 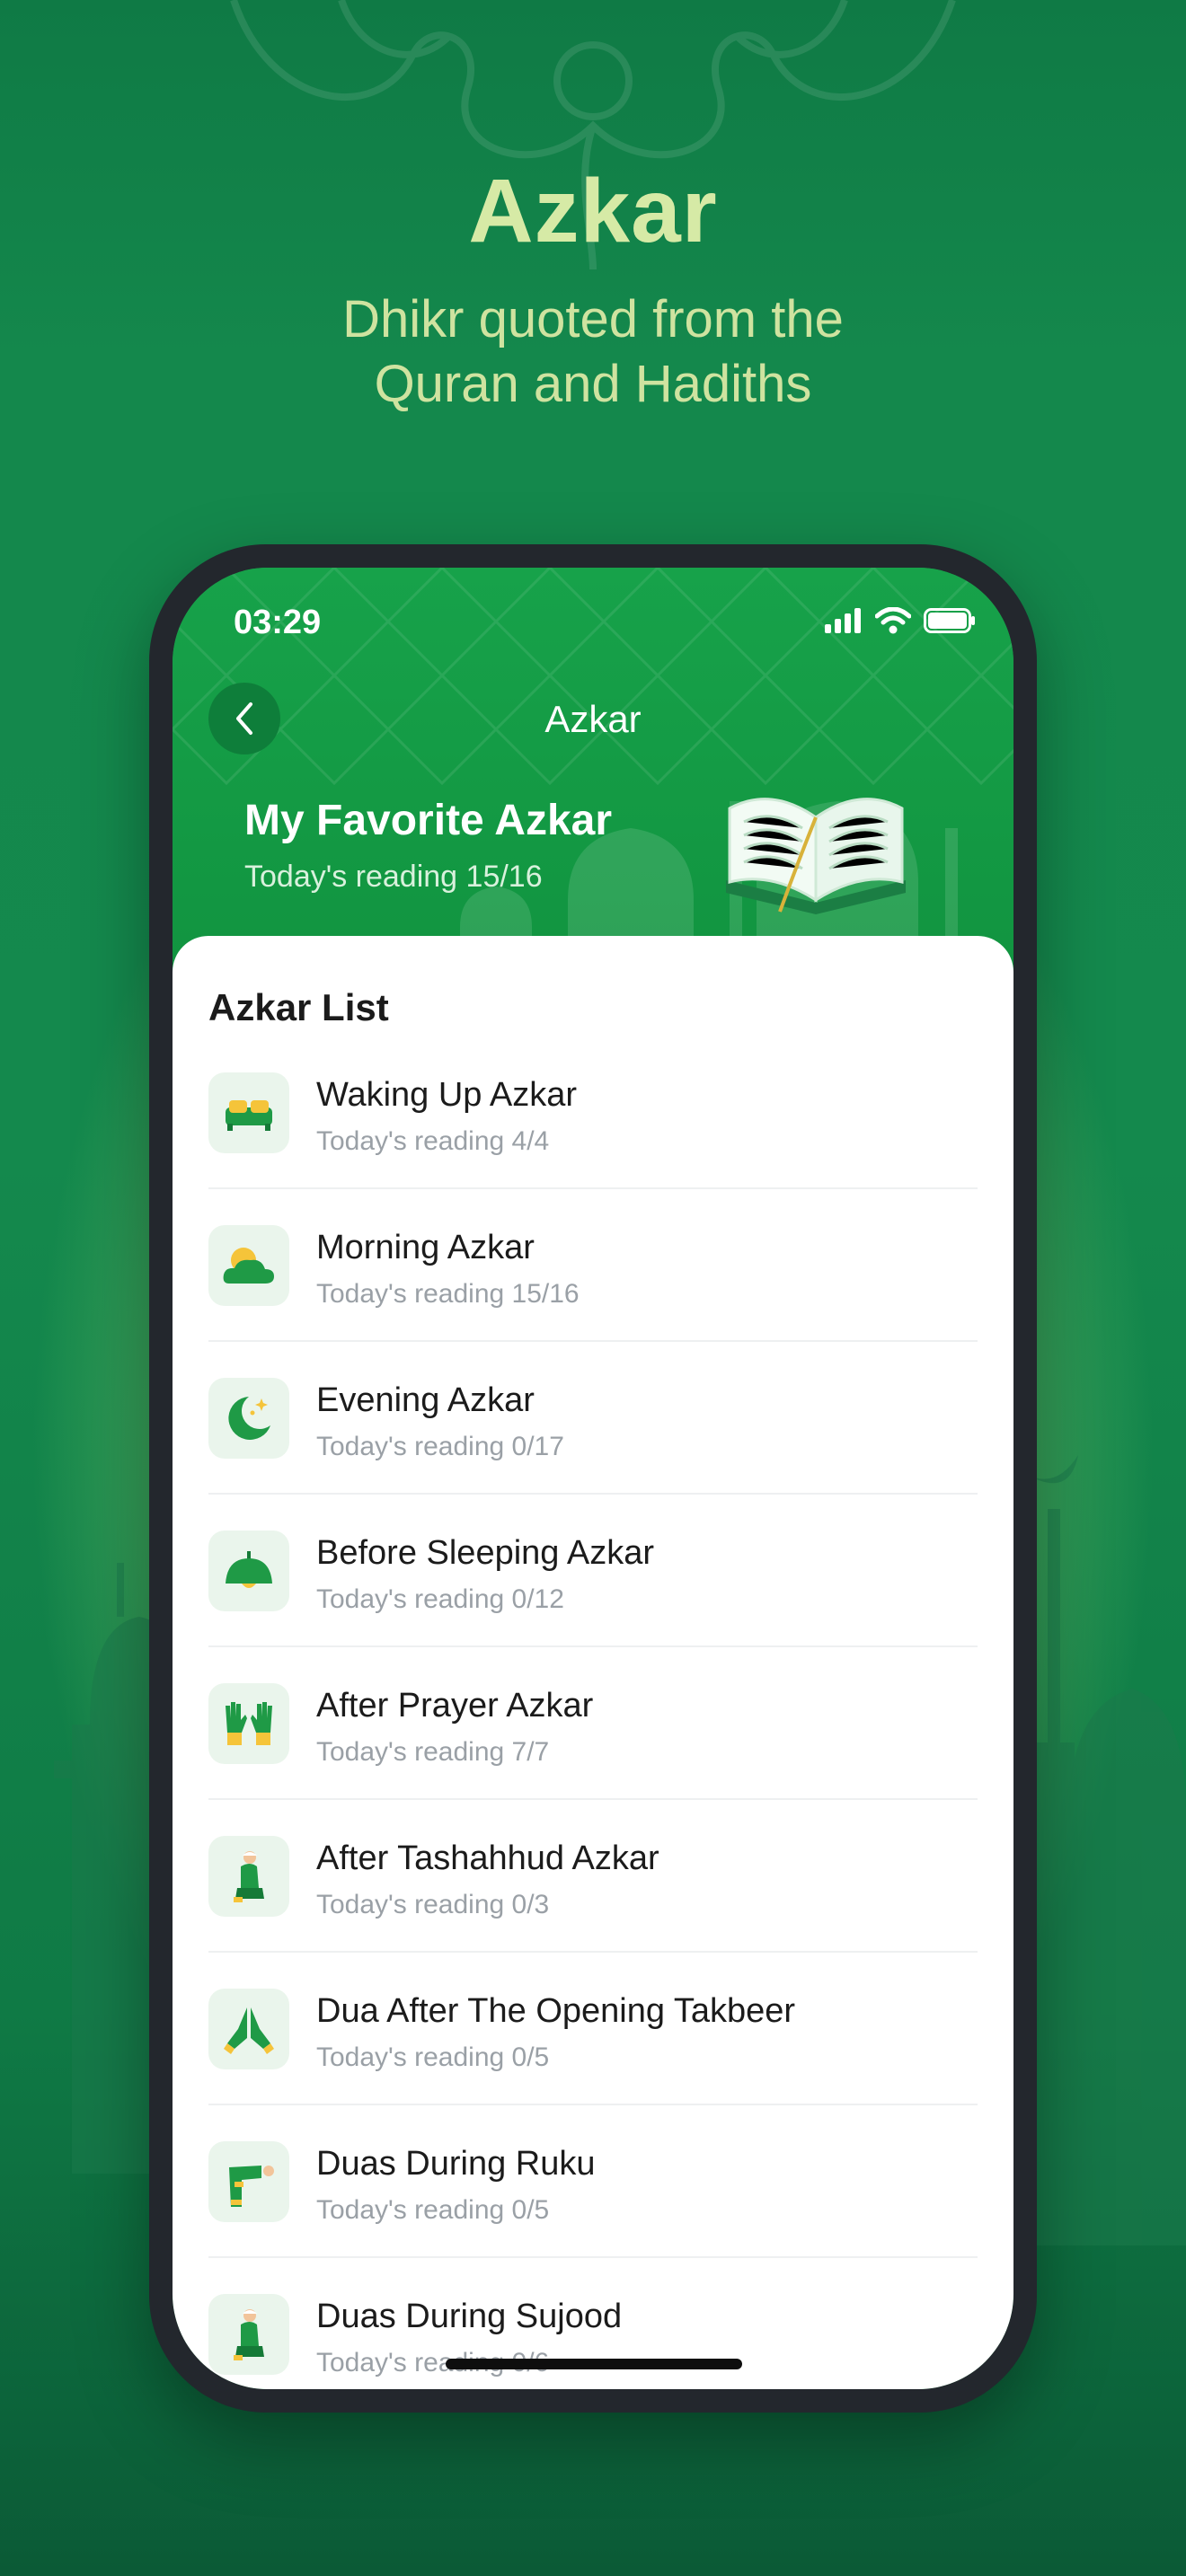 I want to click on cellular-signal-icon, so click(x=843, y=620).